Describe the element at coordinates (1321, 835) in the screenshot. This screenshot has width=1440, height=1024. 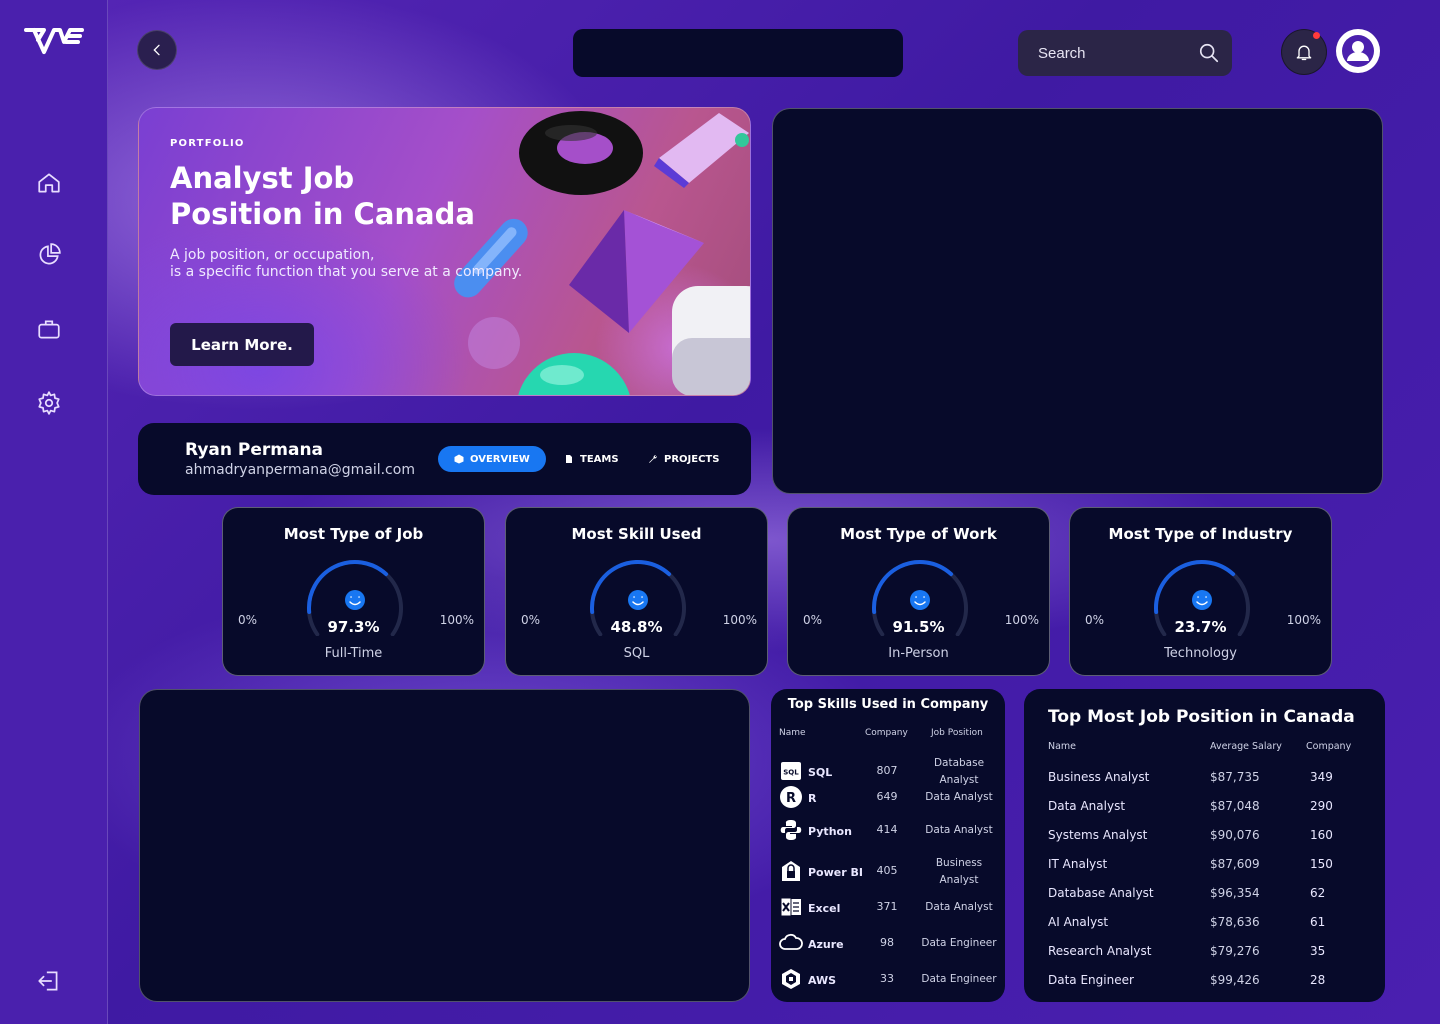
I see `job-company-count: 160` at that location.